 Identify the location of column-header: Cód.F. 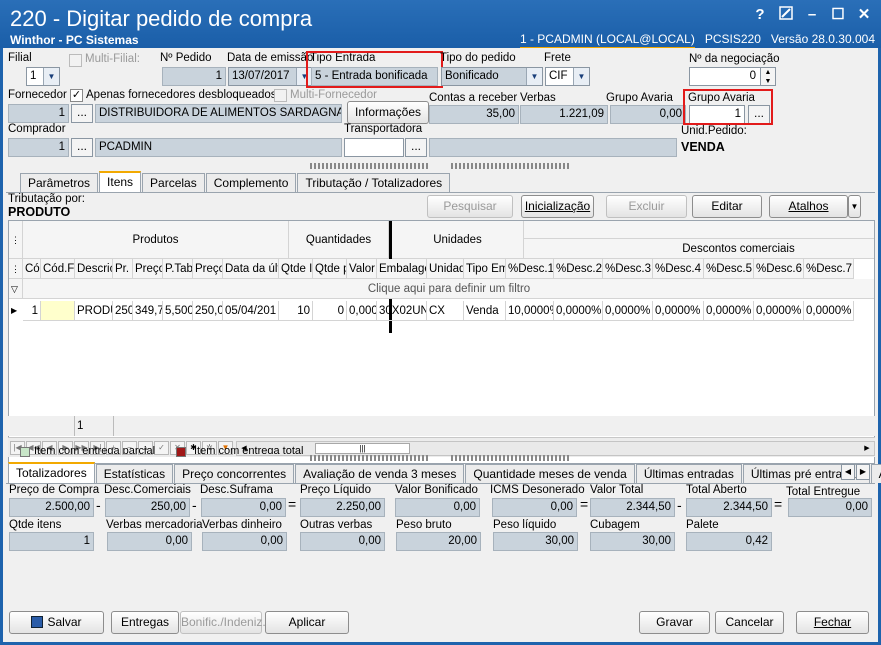
(58, 269).